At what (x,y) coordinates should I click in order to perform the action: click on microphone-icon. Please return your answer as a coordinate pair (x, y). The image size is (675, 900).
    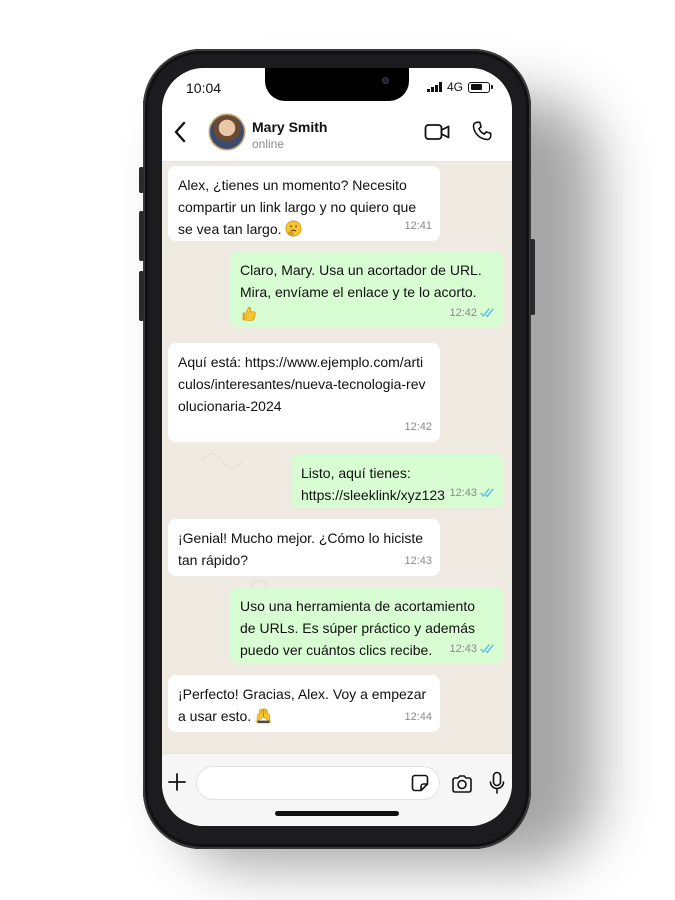
    Looking at the image, I should click on (497, 783).